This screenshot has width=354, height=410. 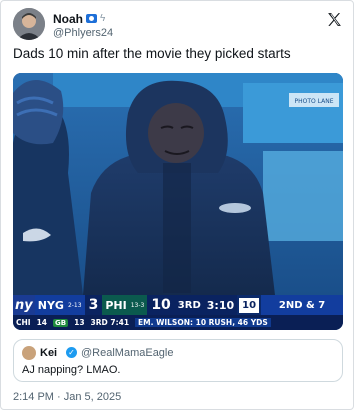 I want to click on game-quarter: 3RD, so click(x=189, y=305).